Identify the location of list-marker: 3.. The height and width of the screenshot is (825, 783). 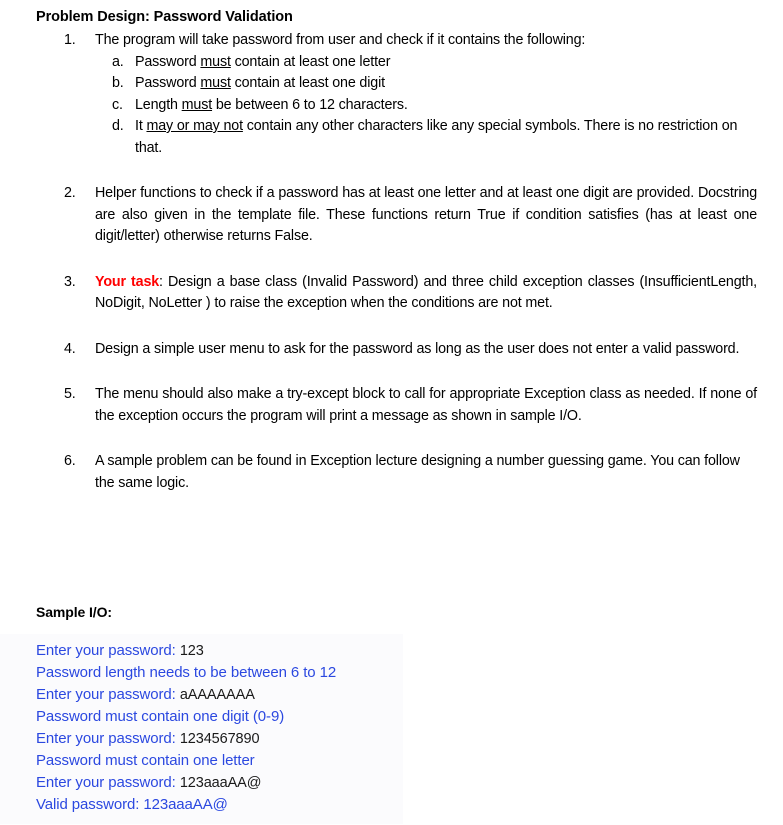
(70, 281).